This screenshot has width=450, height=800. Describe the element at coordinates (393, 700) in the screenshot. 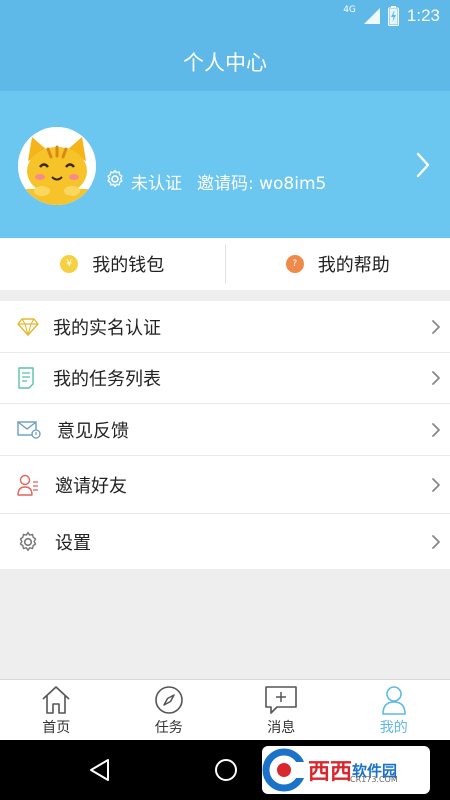

I see `profile-icon` at that location.